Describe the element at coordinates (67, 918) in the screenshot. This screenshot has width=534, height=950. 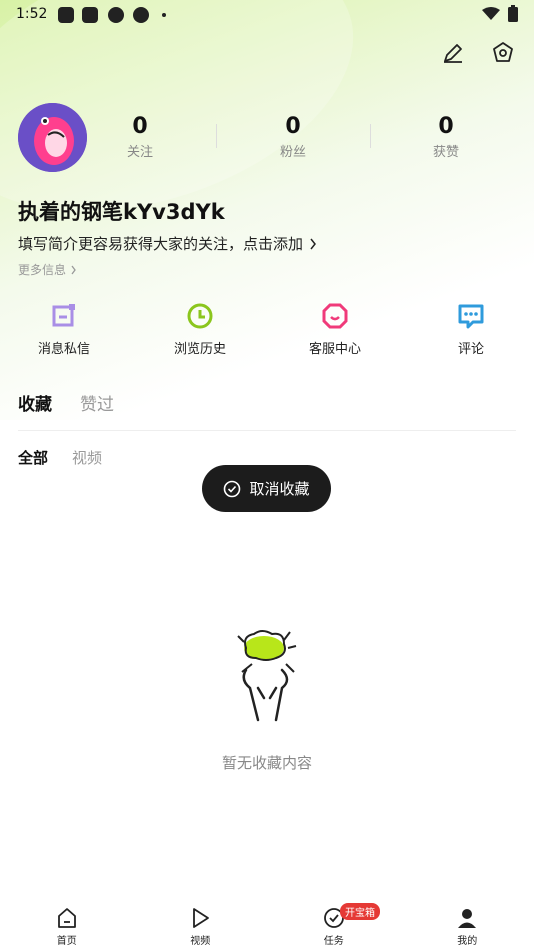
I see `home-icon` at that location.